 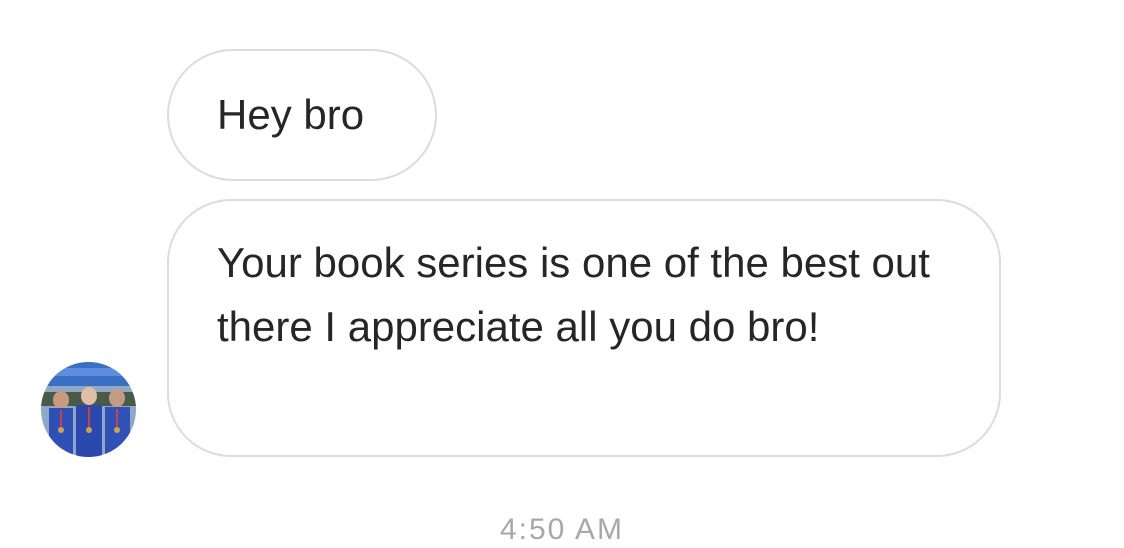 I want to click on message-bubble-hey-bro: Hey bro, so click(x=302, y=115).